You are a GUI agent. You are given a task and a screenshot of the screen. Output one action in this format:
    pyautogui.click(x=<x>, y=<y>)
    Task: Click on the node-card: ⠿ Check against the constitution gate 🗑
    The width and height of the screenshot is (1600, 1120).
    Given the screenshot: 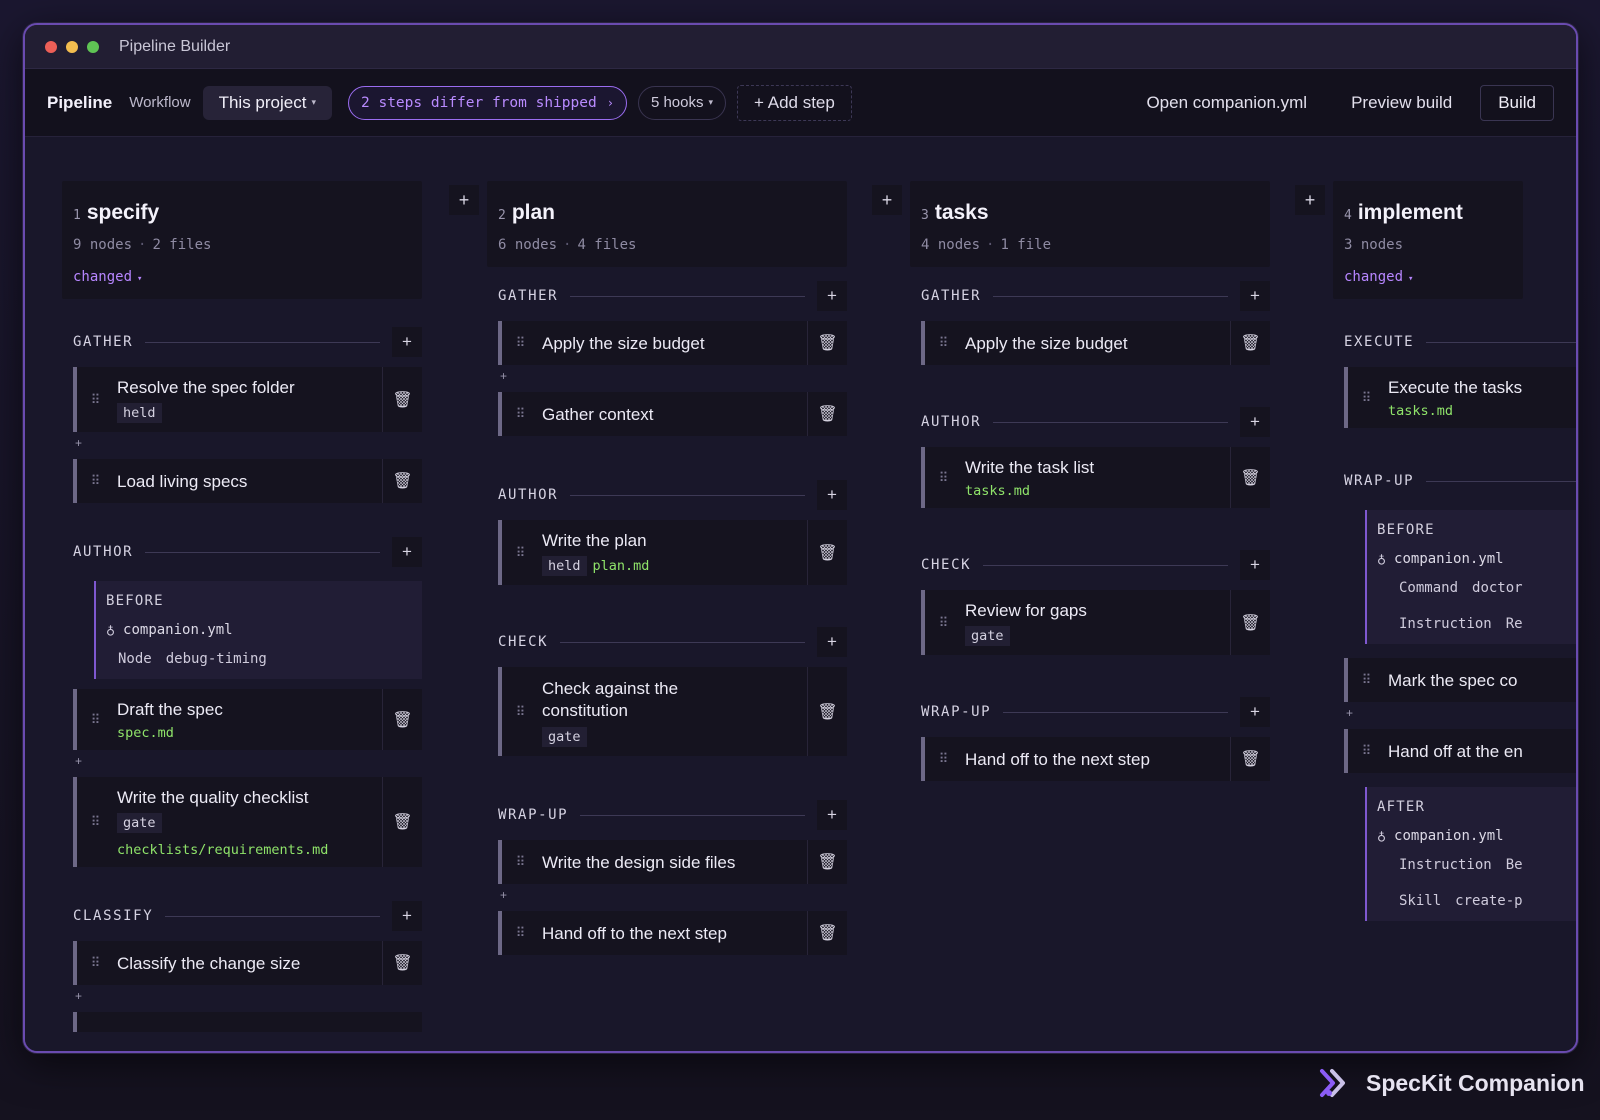 What is the action you would take?
    pyautogui.click(x=672, y=711)
    